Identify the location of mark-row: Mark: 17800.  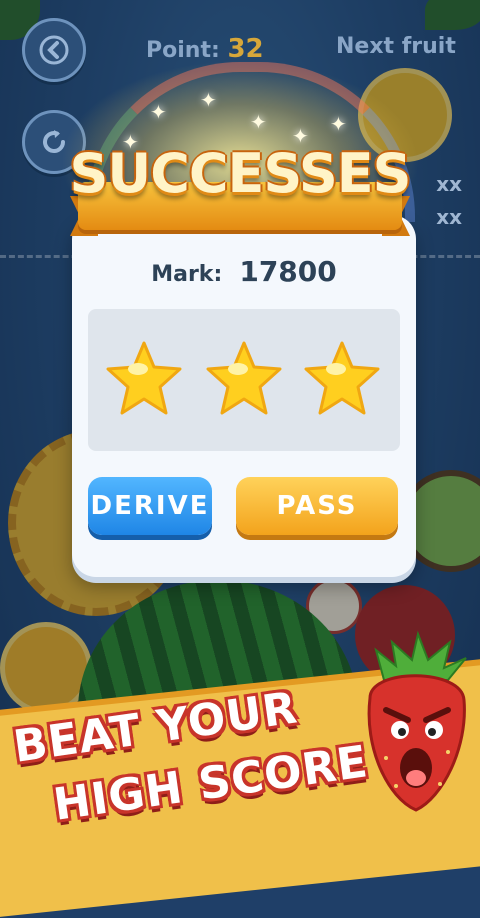
(244, 271).